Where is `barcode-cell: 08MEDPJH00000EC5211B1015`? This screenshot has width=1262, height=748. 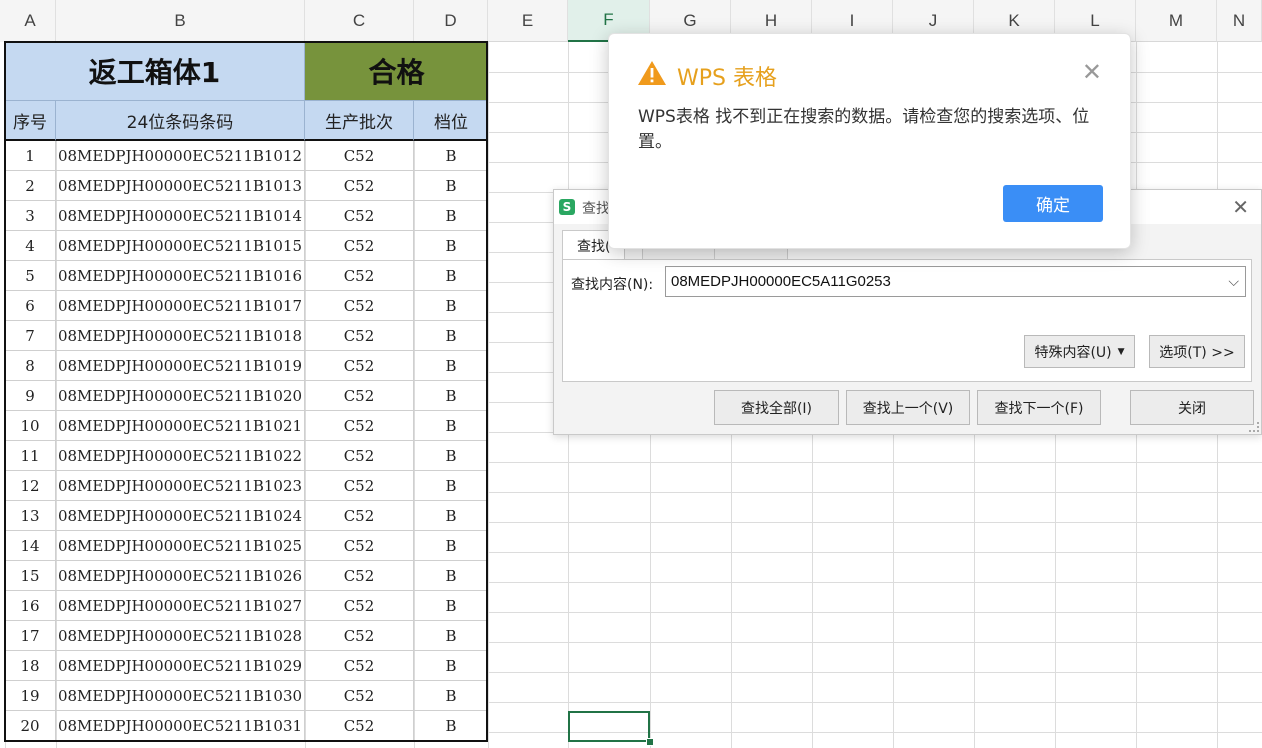
barcode-cell: 08MEDPJH00000EC5211B1015 is located at coordinates (180, 246).